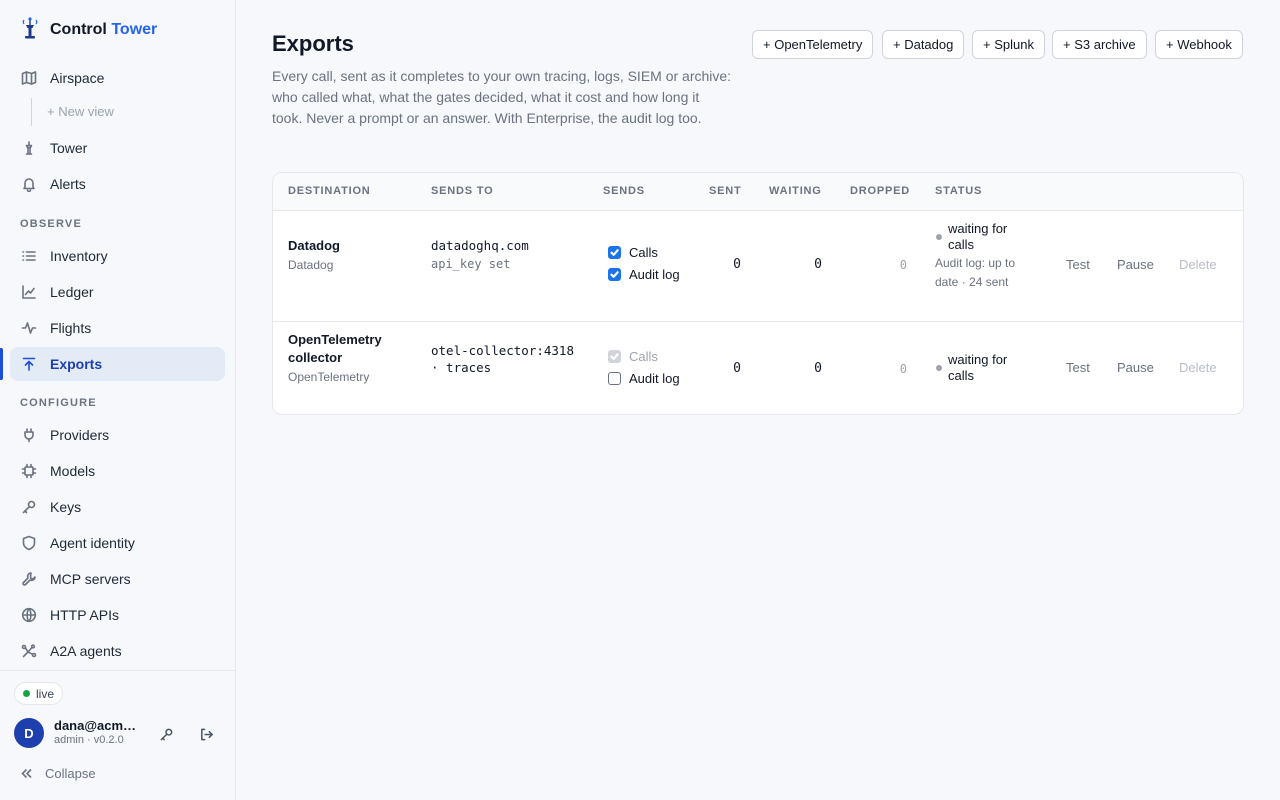 The width and height of the screenshot is (1280, 800). What do you see at coordinates (978, 367) in the screenshot?
I see `status-text: waiting for calls` at bounding box center [978, 367].